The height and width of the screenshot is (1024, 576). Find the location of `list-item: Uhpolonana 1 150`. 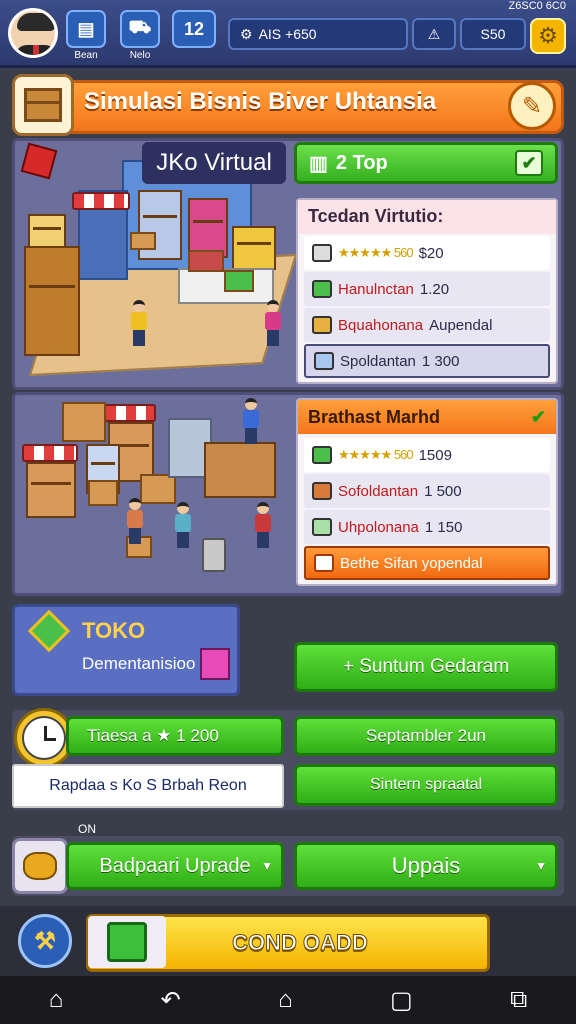

list-item: Uhpolonana 1 150 is located at coordinates (427, 527).